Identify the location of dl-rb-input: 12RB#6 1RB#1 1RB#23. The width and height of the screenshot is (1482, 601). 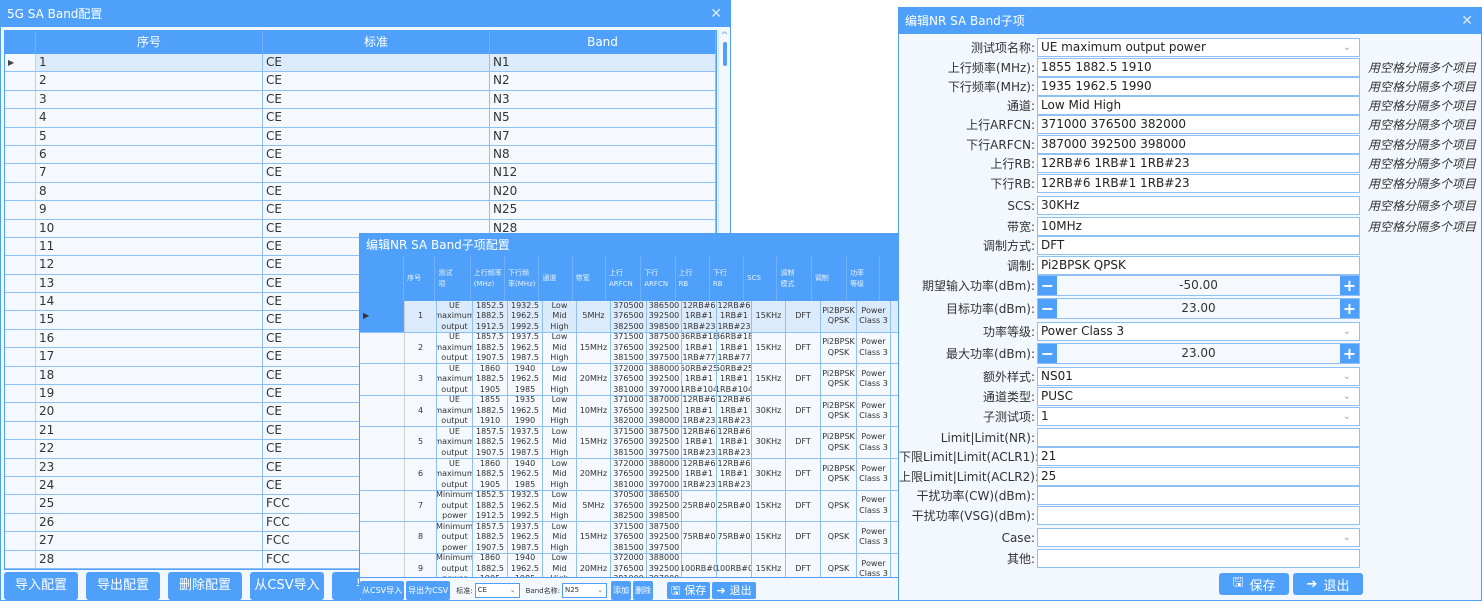
(1198, 183).